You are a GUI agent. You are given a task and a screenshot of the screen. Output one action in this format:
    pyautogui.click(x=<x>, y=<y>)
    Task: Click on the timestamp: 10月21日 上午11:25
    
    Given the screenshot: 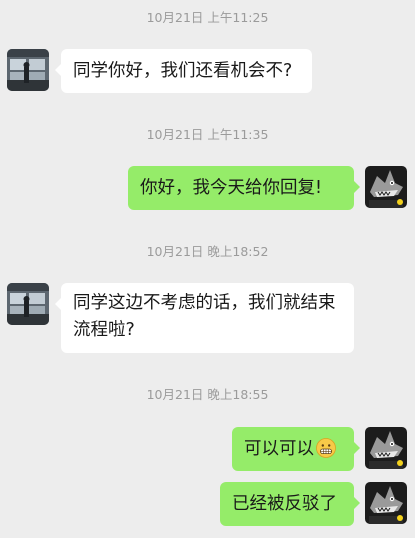 What is the action you would take?
    pyautogui.click(x=207, y=17)
    